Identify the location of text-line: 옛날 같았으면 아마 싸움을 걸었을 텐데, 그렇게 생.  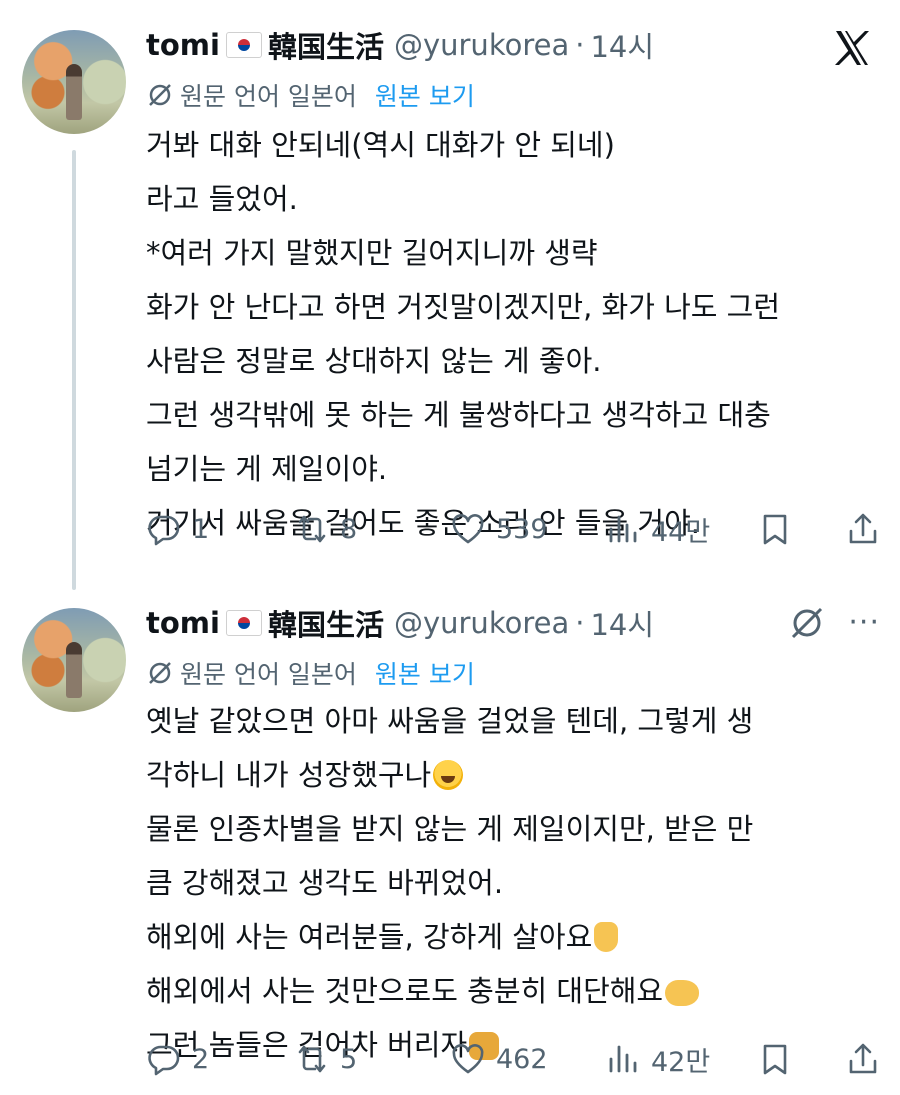
(450, 721).